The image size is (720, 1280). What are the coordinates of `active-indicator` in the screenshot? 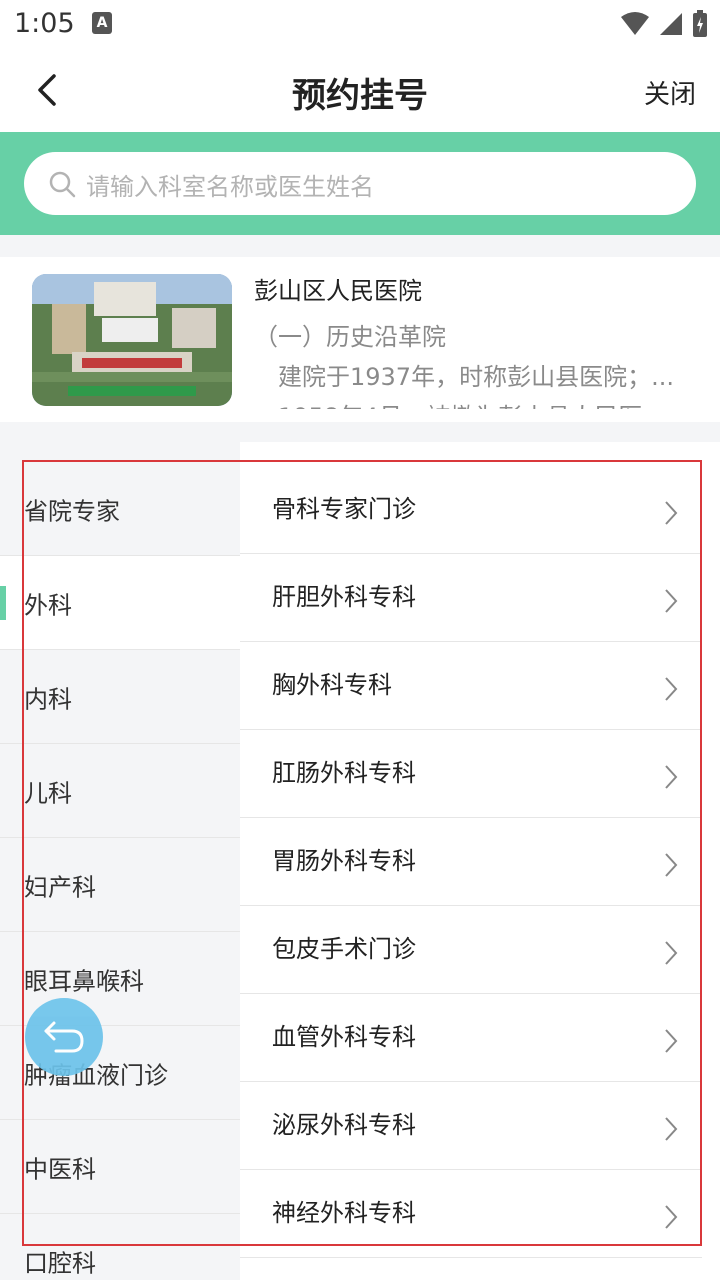 It's located at (3, 603).